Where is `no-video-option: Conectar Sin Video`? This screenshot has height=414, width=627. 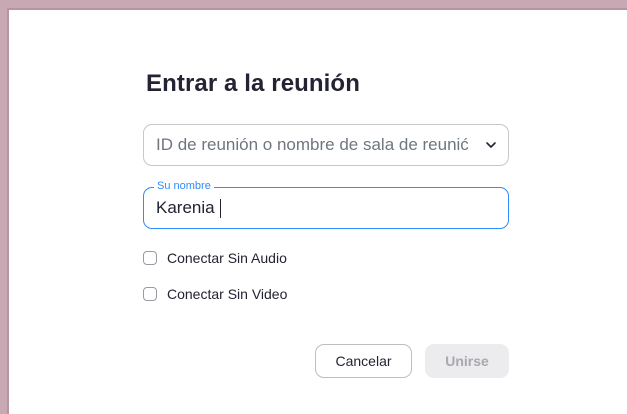
no-video-option: Conectar Sin Video is located at coordinates (215, 294).